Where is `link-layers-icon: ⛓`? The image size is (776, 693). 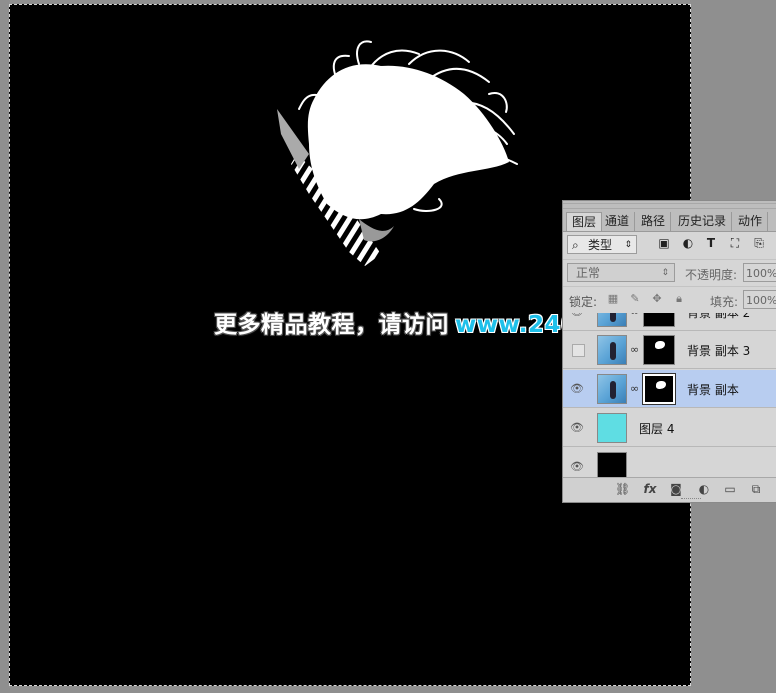 link-layers-icon: ⛓ is located at coordinates (622, 489).